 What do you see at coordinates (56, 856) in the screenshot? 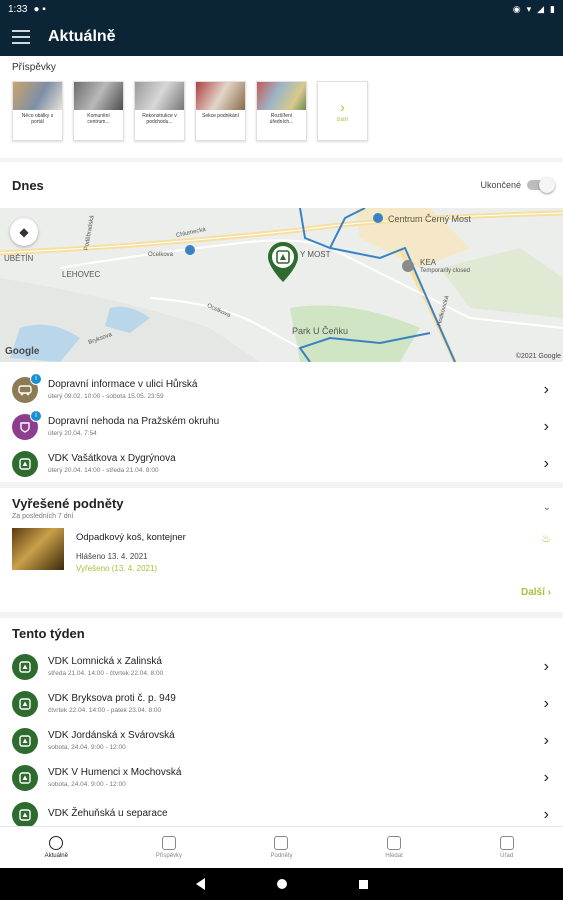
I see `nav-label: Aktuálně` at bounding box center [56, 856].